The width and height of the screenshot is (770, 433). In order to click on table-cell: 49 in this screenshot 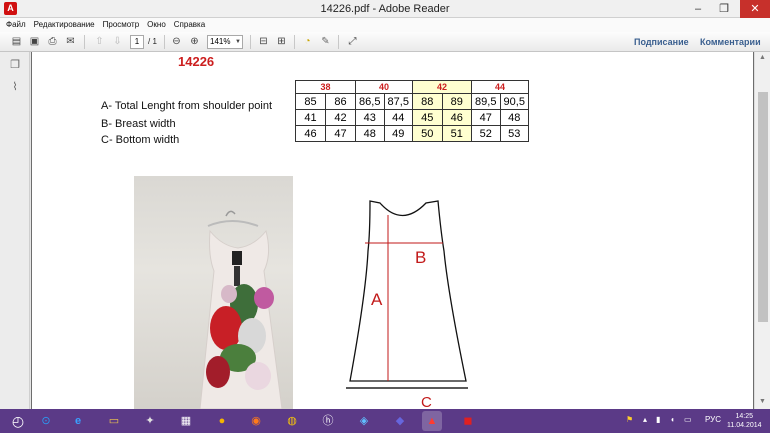, I will do `click(398, 133)`.